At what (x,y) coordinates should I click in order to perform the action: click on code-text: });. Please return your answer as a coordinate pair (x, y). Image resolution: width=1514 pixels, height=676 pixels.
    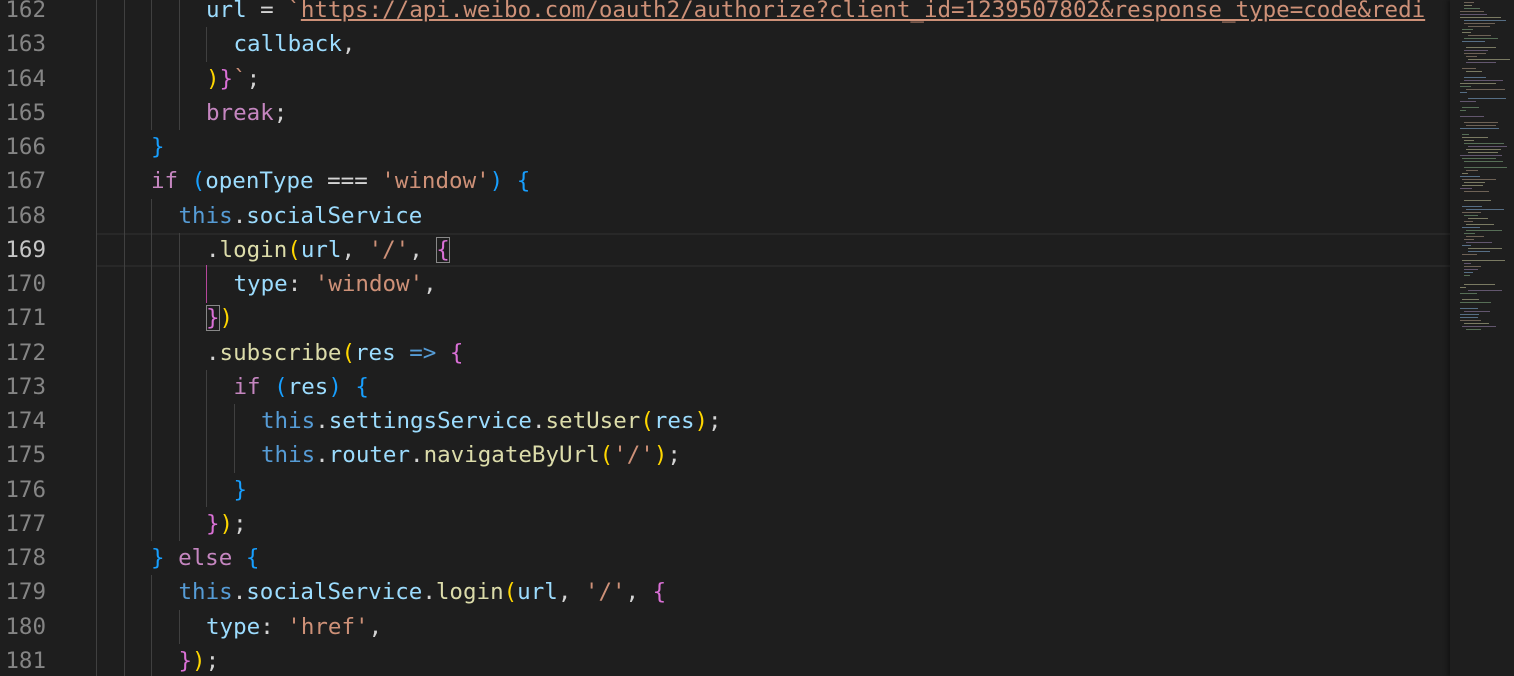
    Looking at the image, I should click on (199, 660).